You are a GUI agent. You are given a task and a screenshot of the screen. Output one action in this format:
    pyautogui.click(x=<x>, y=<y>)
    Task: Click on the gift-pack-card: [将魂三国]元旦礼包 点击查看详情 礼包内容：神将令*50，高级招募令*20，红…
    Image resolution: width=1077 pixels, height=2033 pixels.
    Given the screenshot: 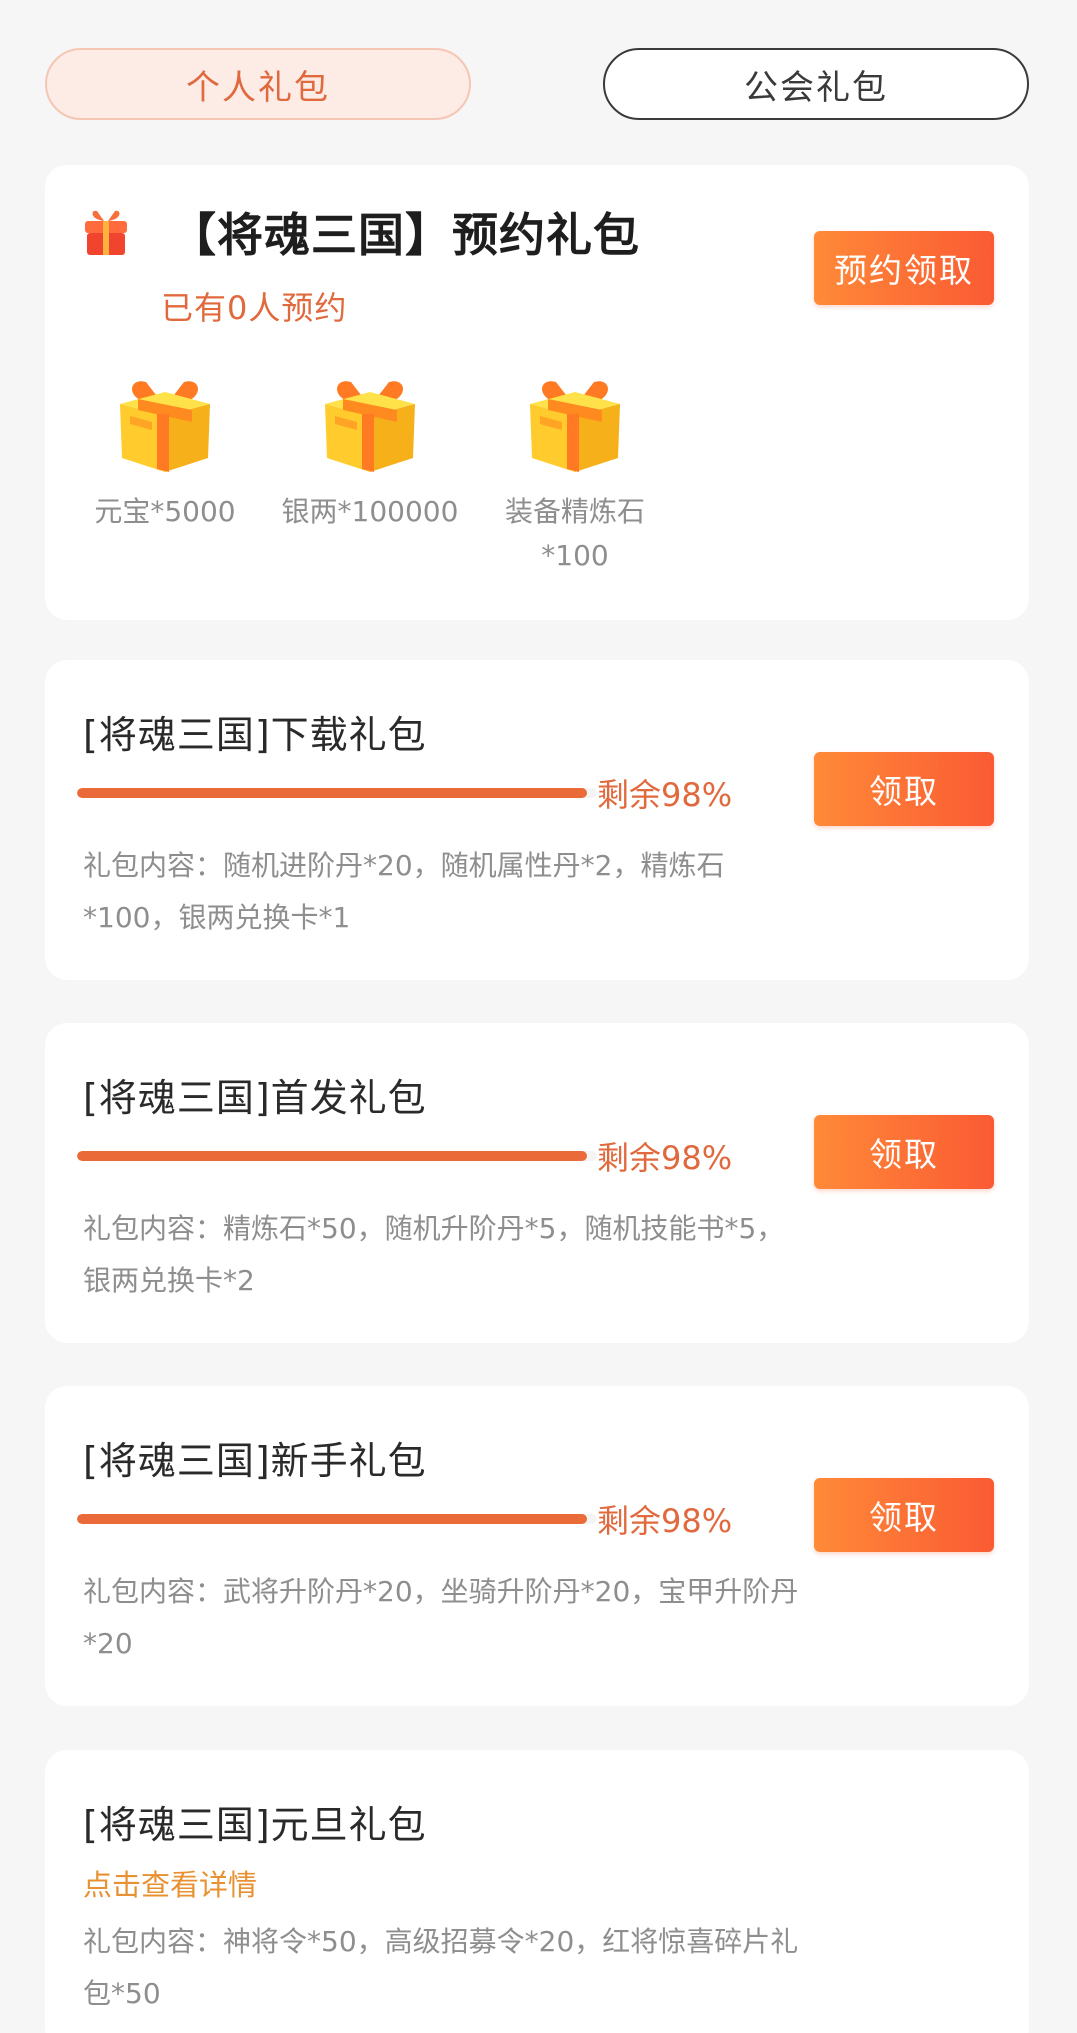 What is the action you would take?
    pyautogui.click(x=537, y=1891)
    